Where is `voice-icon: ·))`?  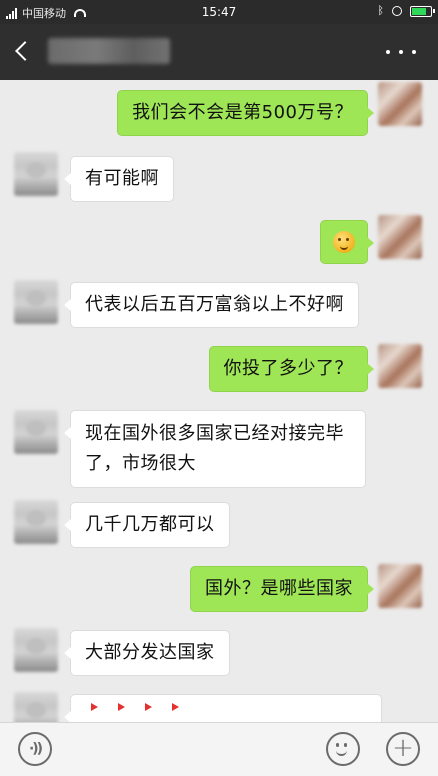 voice-icon: ·)) is located at coordinates (35, 749).